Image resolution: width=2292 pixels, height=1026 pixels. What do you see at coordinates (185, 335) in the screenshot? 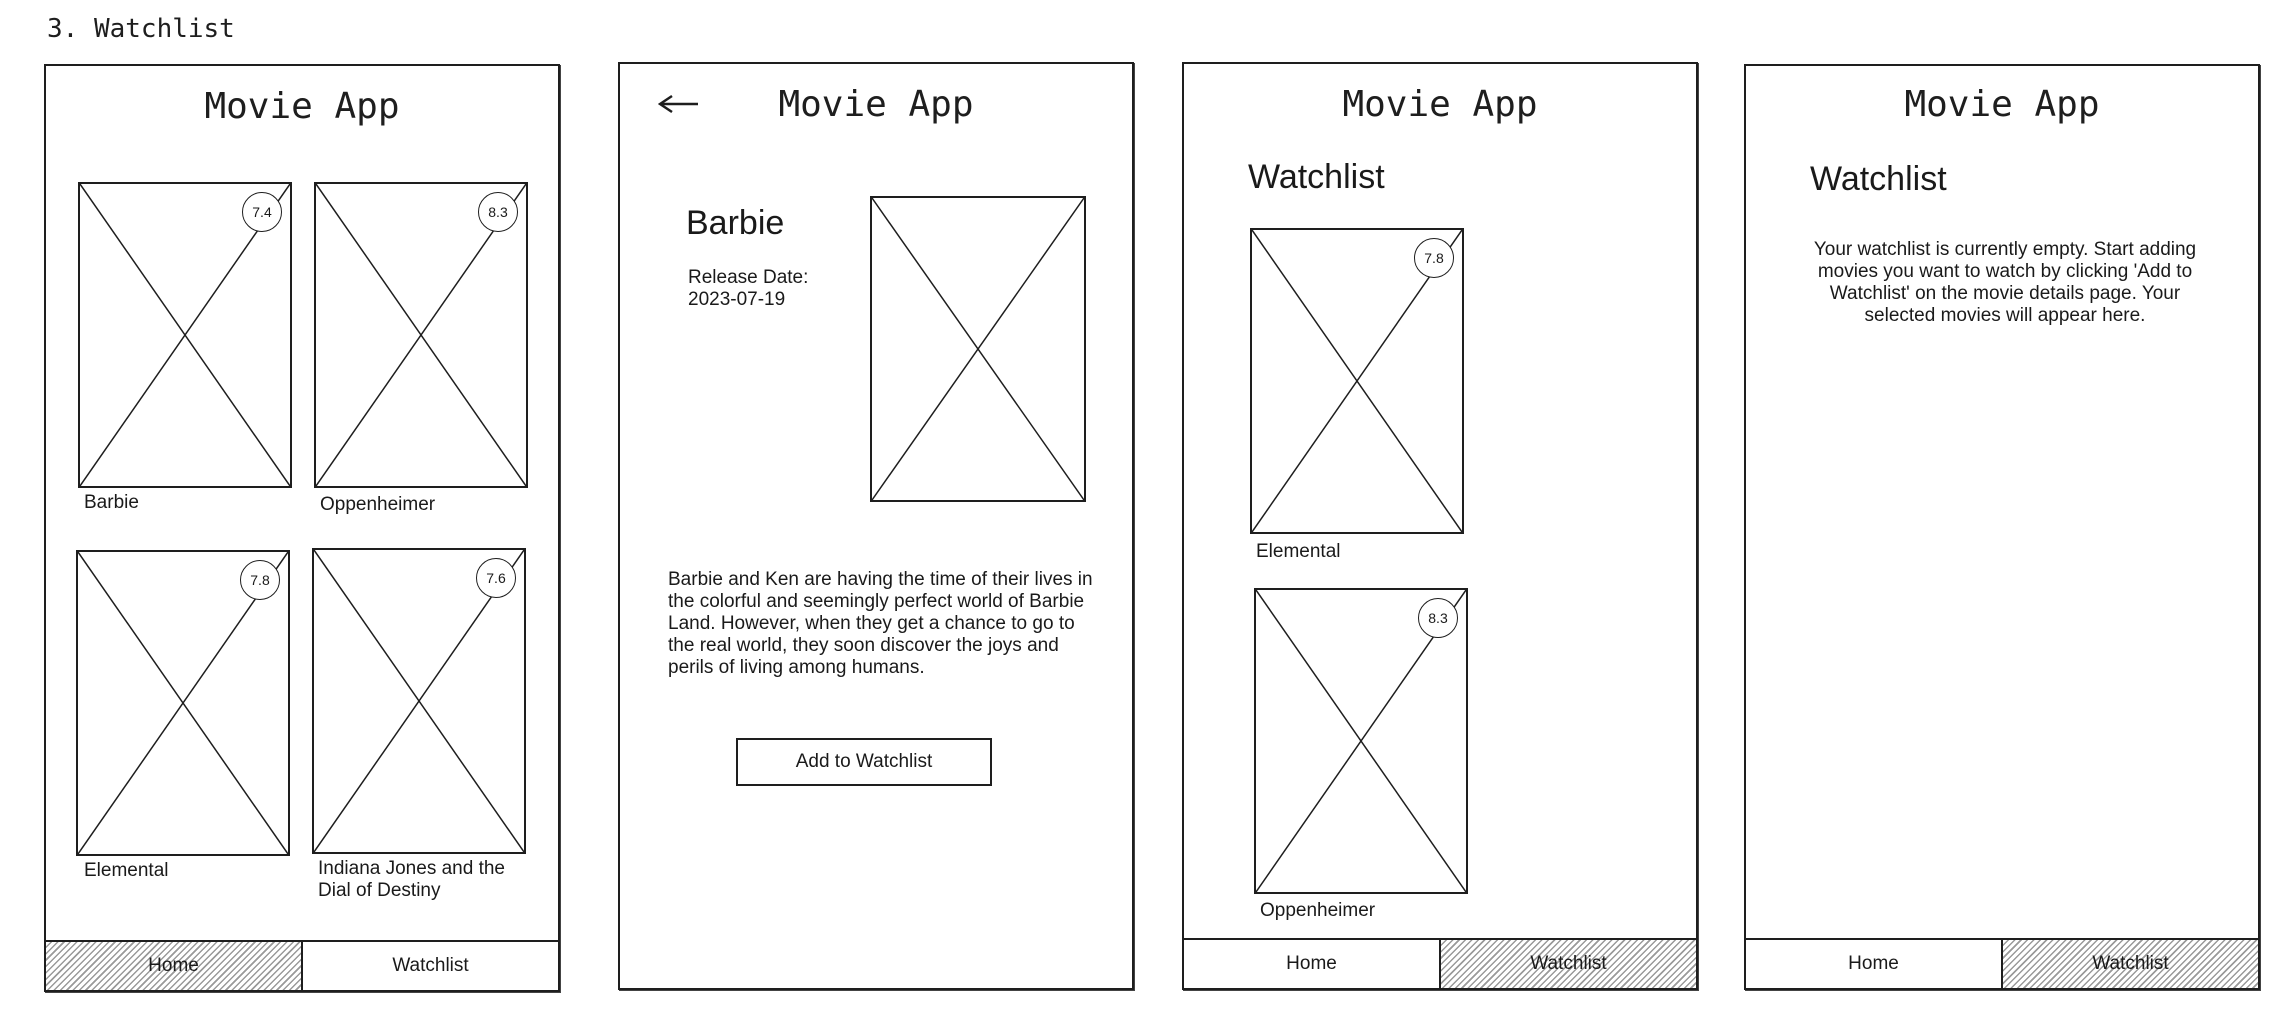
I see `movie-poster-barbie: 7.4` at bounding box center [185, 335].